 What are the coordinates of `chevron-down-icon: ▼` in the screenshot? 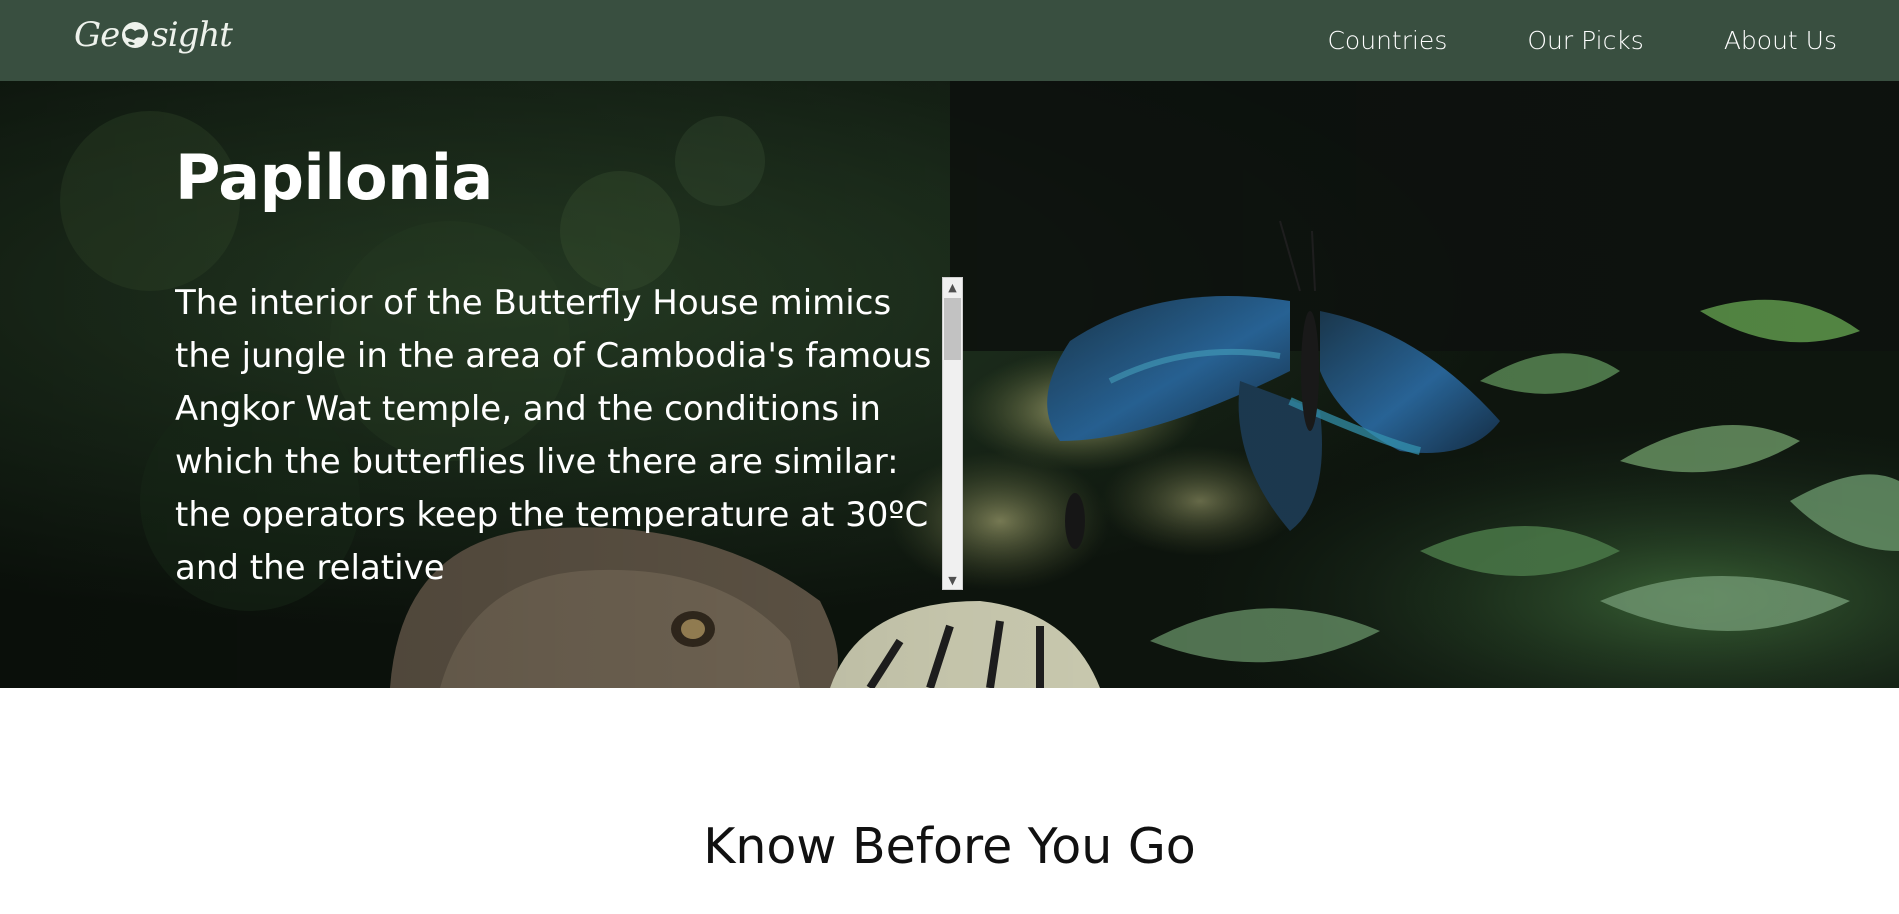 It's located at (952, 580).